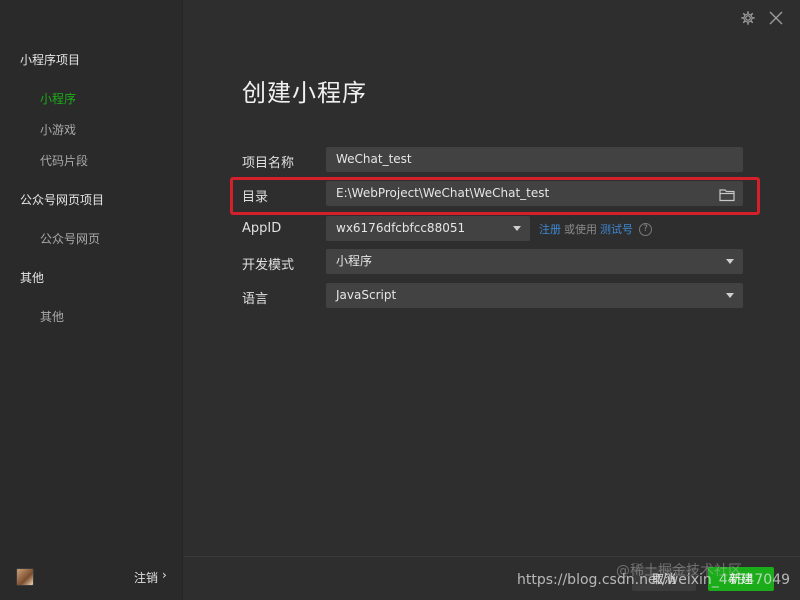 Image resolution: width=800 pixels, height=600 pixels. I want to click on logout-button: 注销, so click(146, 577).